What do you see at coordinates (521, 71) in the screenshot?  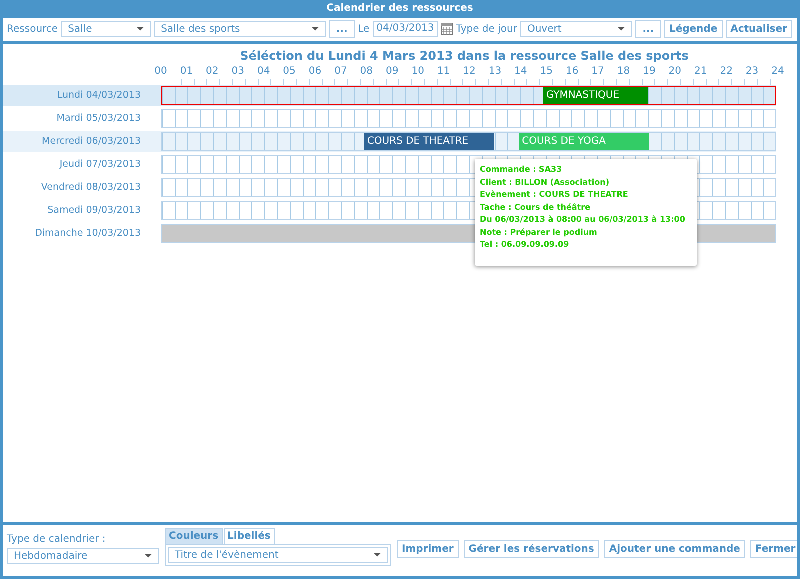 I see `hour-label: 14` at bounding box center [521, 71].